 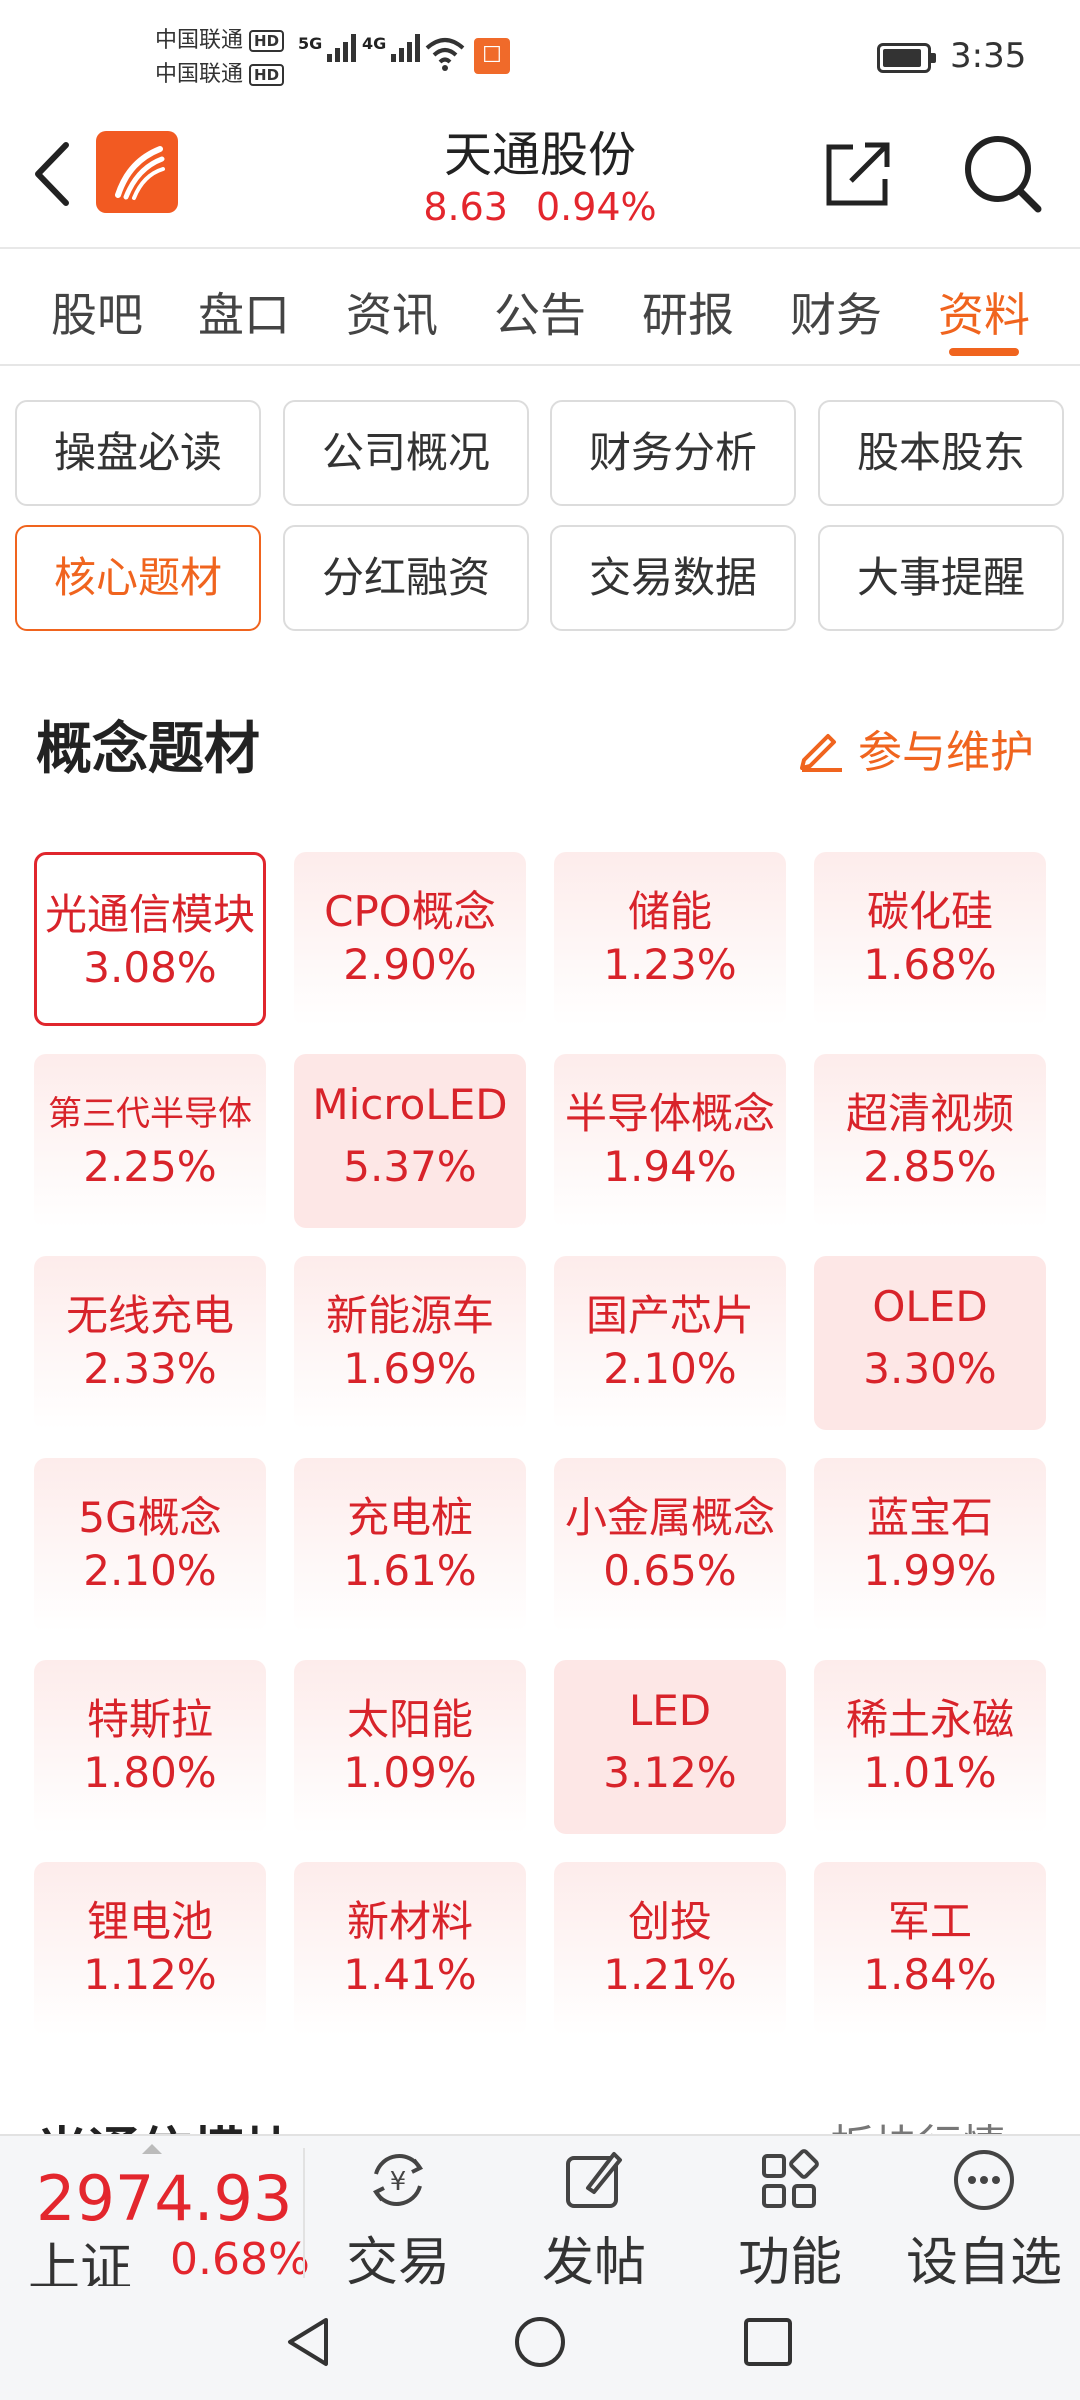 I want to click on concept-tile: 第三代半导体 2.25%, so click(x=150, y=1141).